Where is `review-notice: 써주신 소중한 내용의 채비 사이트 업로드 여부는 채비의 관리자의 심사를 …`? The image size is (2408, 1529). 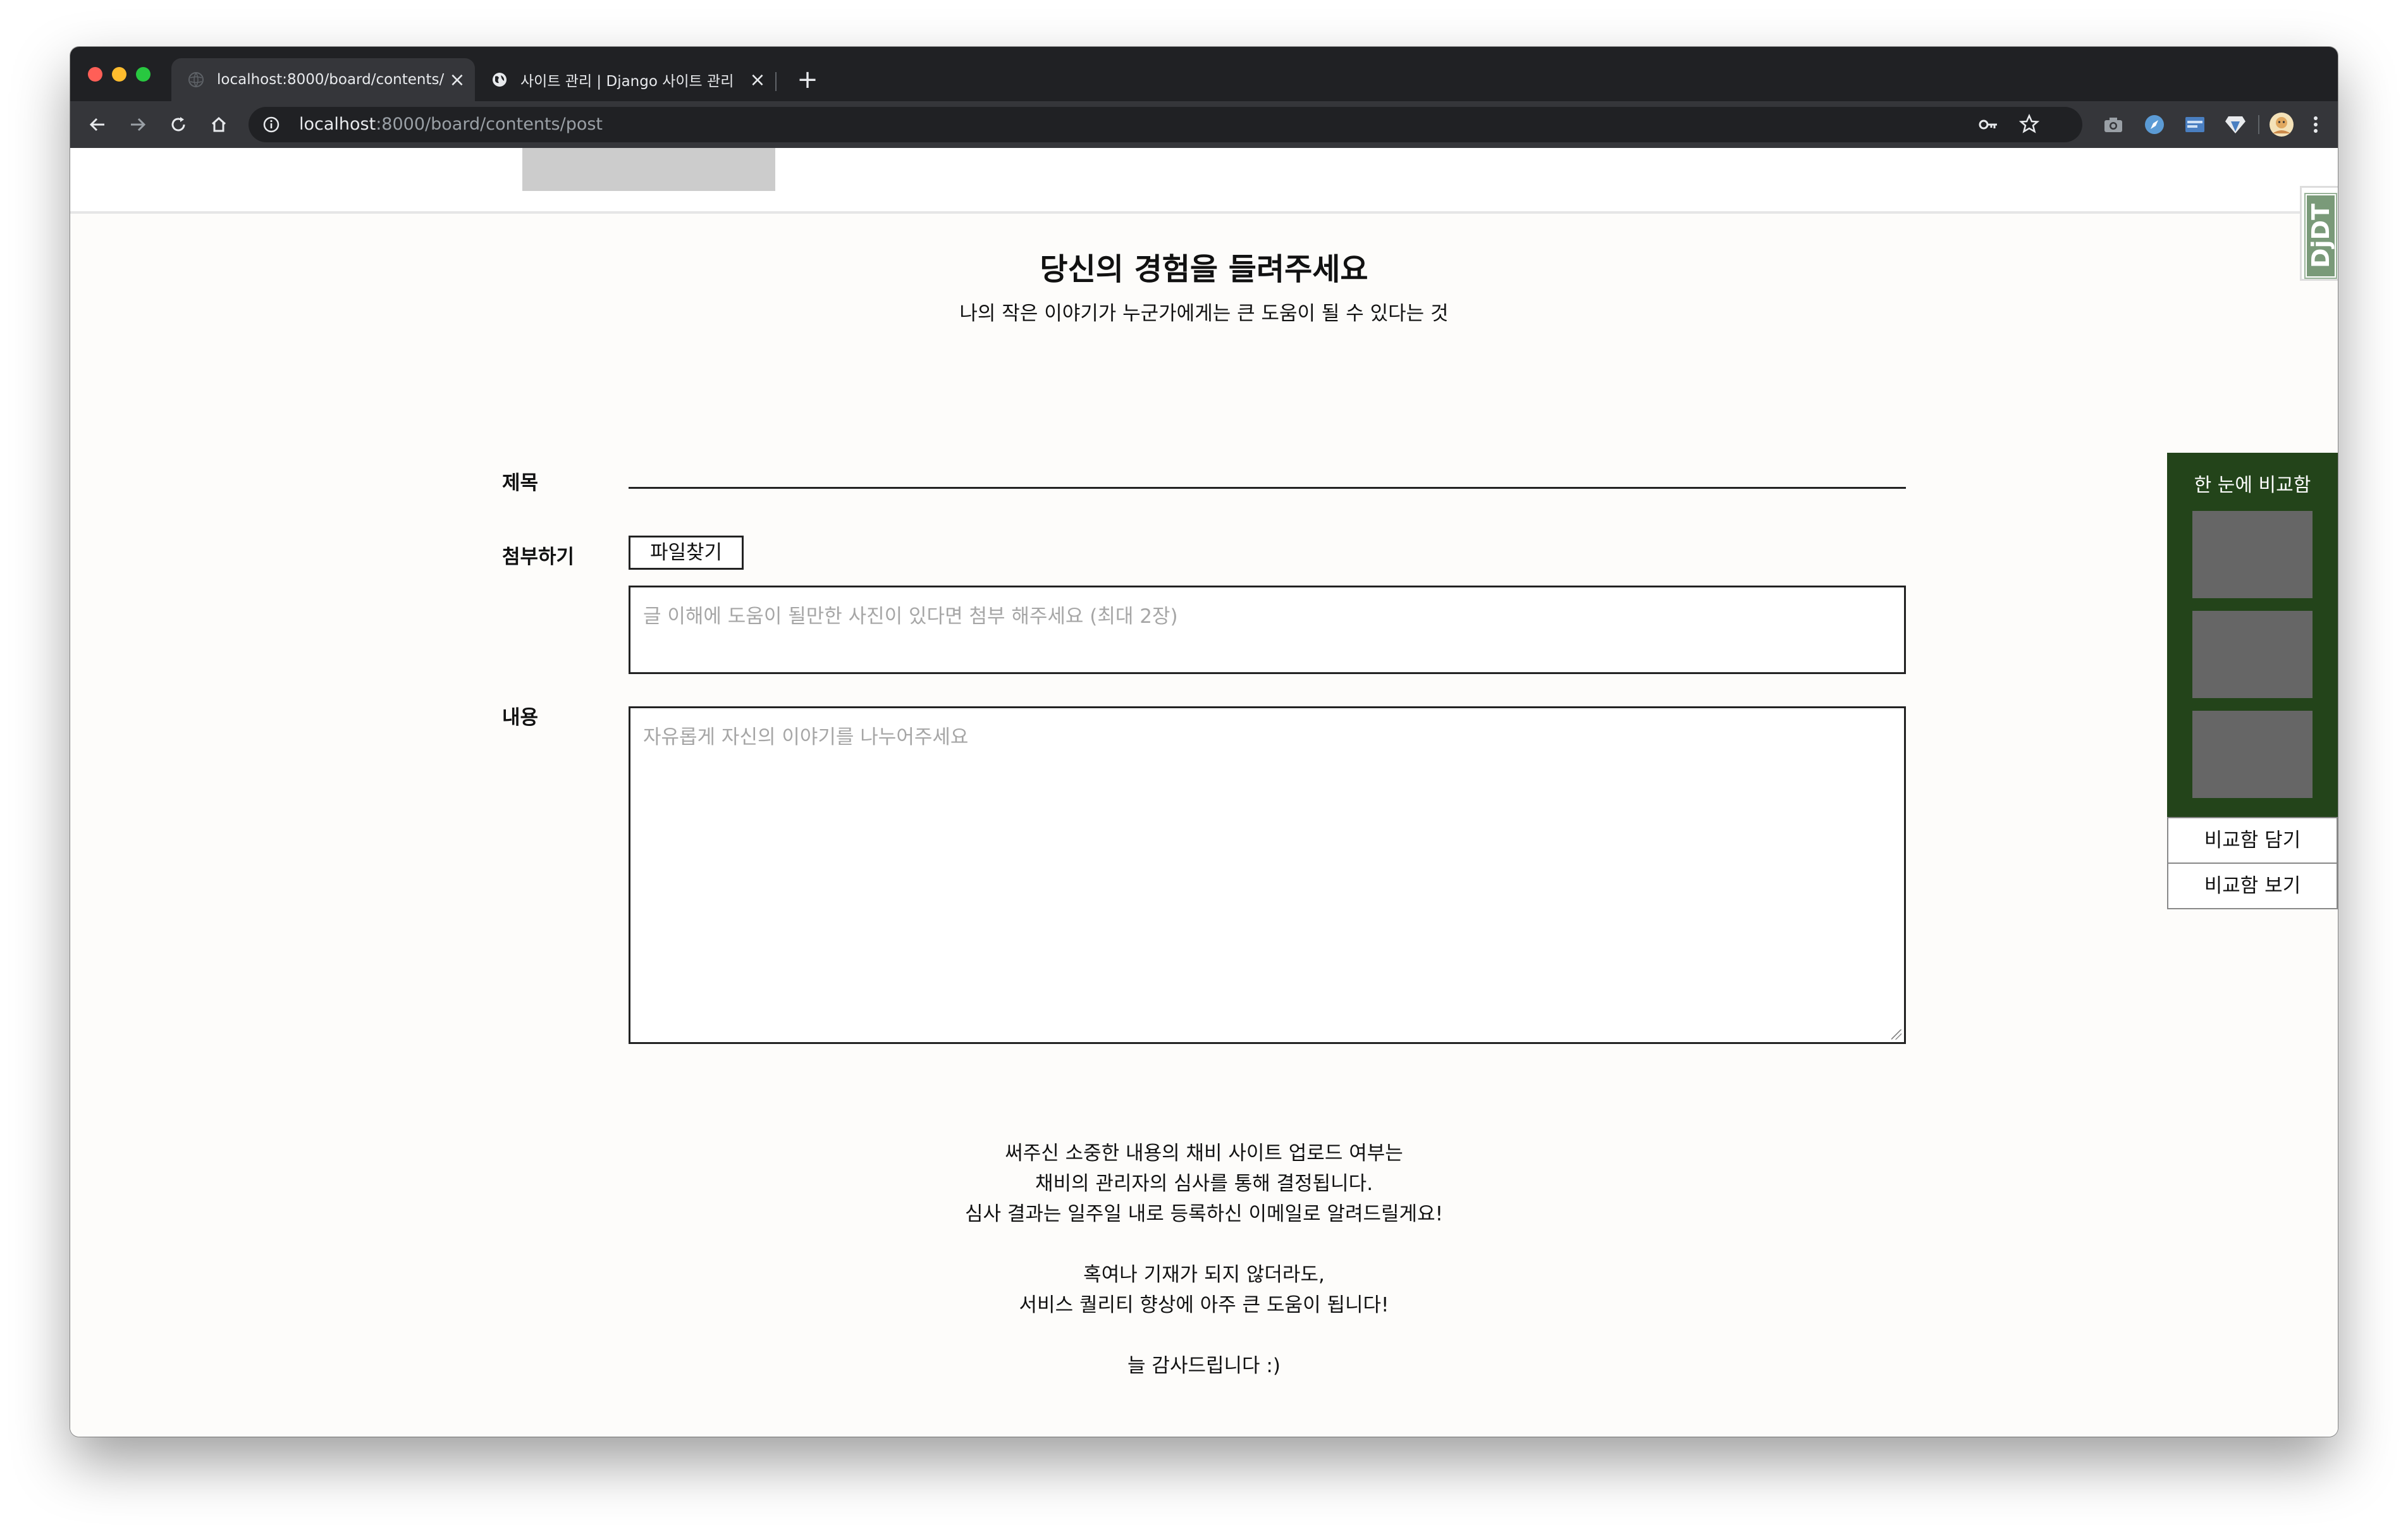
review-notice: 써주신 소중한 내용의 채비 사이트 업로드 여부는 채비의 관리자의 심사를 … is located at coordinates (1204, 1259).